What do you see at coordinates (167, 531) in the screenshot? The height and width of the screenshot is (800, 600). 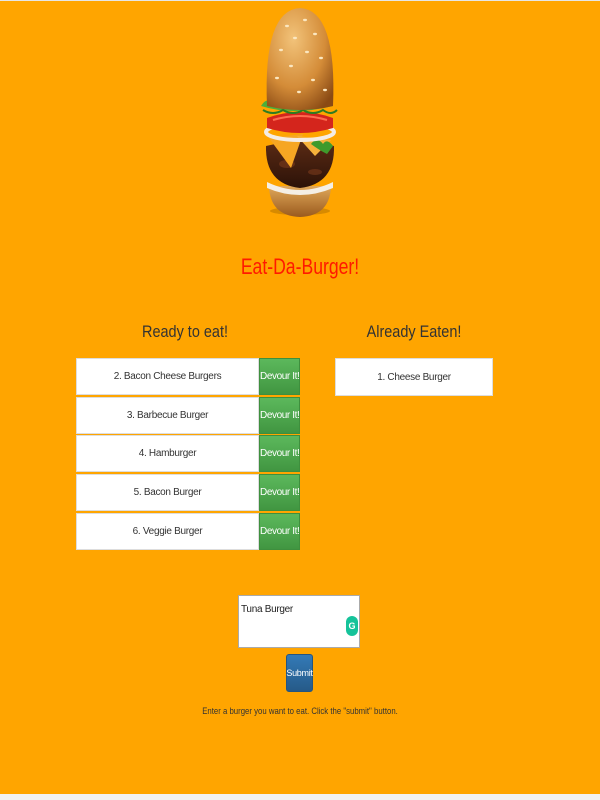 I see `burger-name: 6. Veggie Burger` at bounding box center [167, 531].